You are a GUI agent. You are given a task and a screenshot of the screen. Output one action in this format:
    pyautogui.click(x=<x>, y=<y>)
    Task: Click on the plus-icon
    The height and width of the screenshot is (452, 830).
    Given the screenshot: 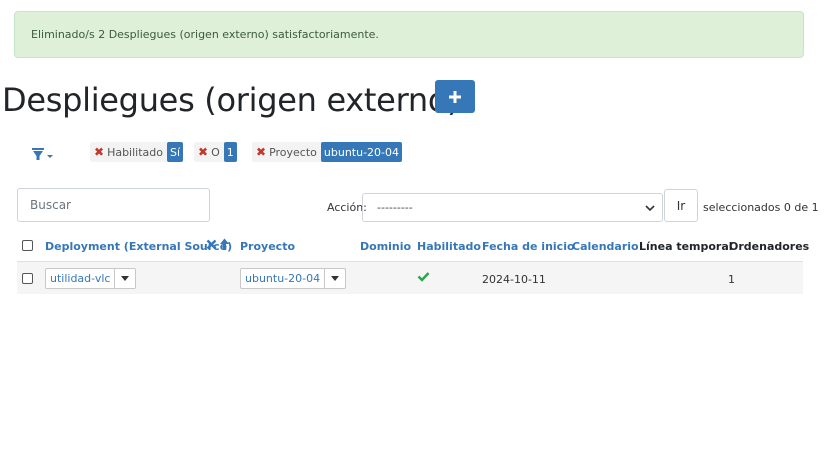 What is the action you would take?
    pyautogui.click(x=455, y=96)
    